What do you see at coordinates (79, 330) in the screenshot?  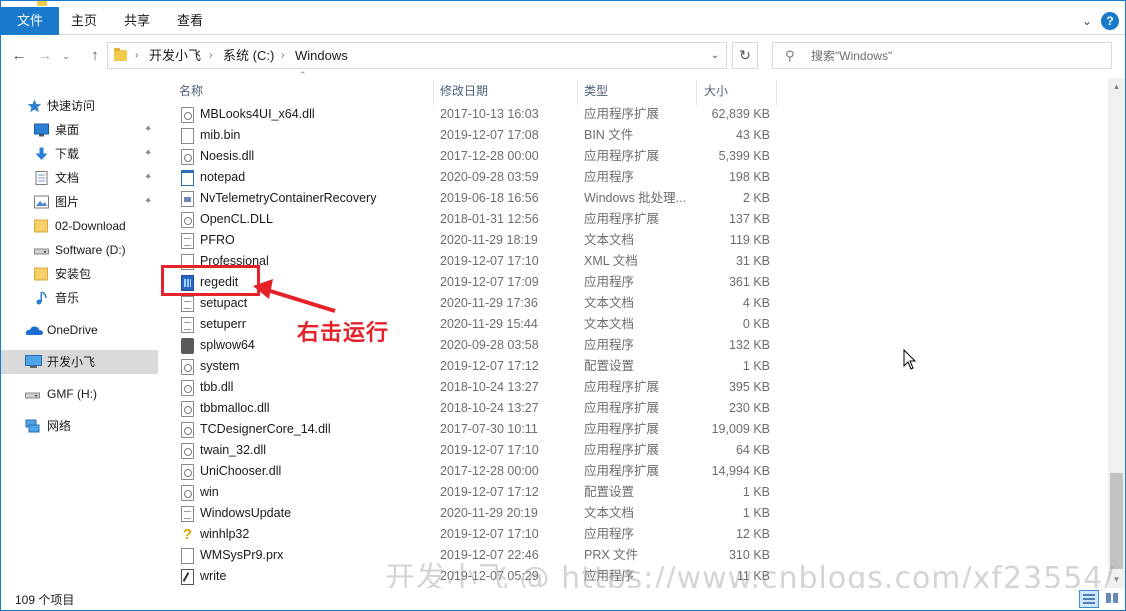 I see `sidebar-item-onedrive: OneDrive` at bounding box center [79, 330].